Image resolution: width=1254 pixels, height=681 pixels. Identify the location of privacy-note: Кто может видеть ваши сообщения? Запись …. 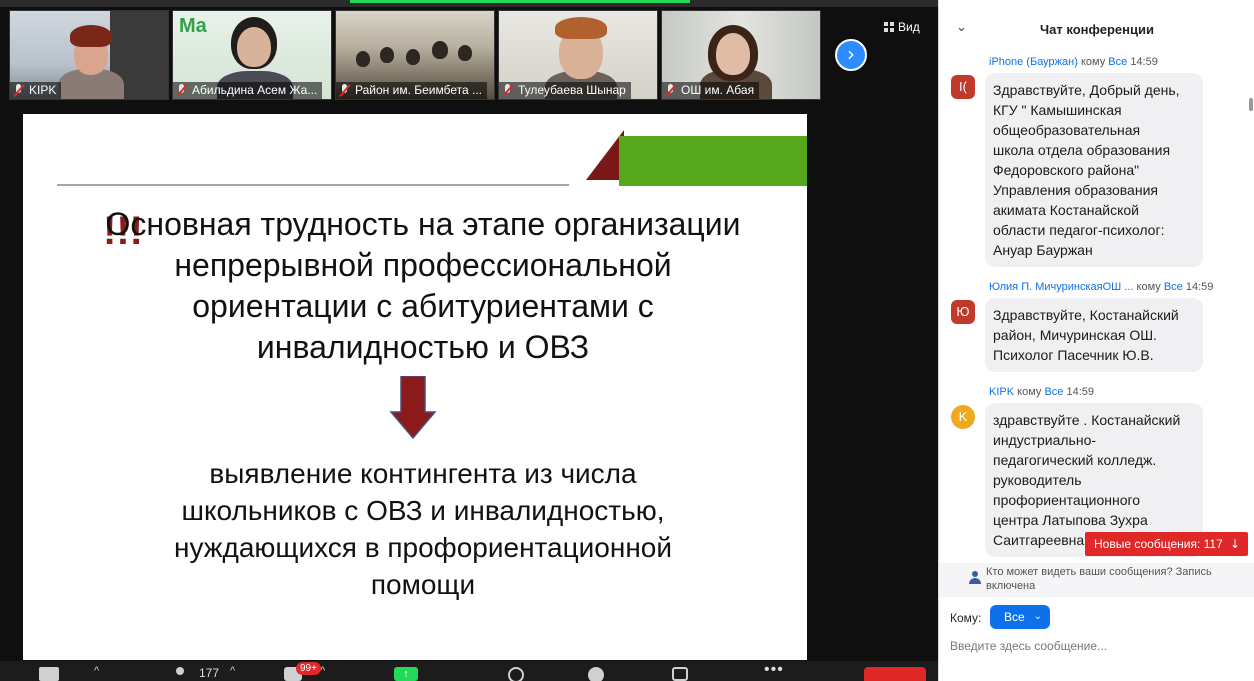
(1096, 580).